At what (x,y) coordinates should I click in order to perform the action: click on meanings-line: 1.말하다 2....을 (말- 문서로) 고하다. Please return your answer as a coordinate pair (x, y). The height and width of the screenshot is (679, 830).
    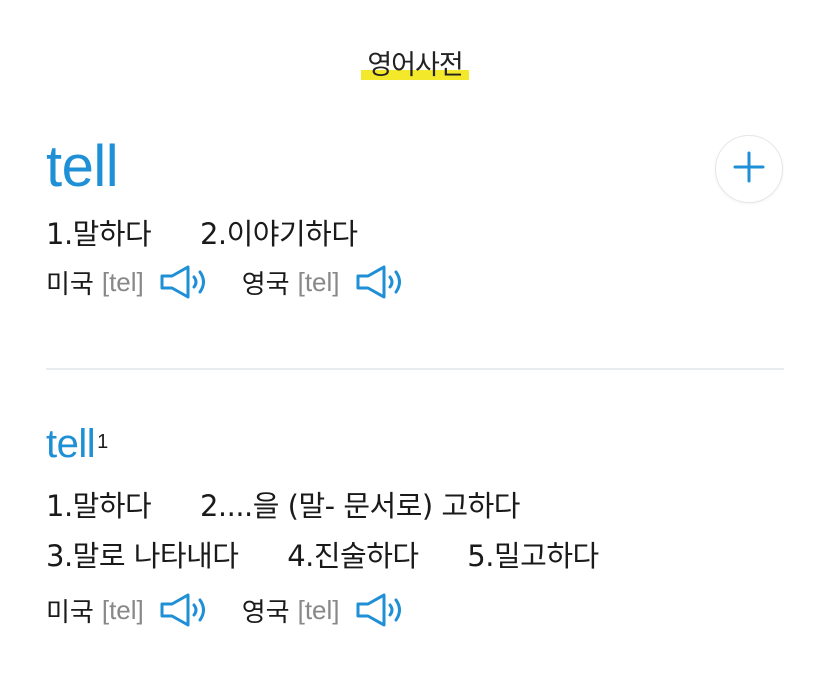
    Looking at the image, I should click on (416, 506).